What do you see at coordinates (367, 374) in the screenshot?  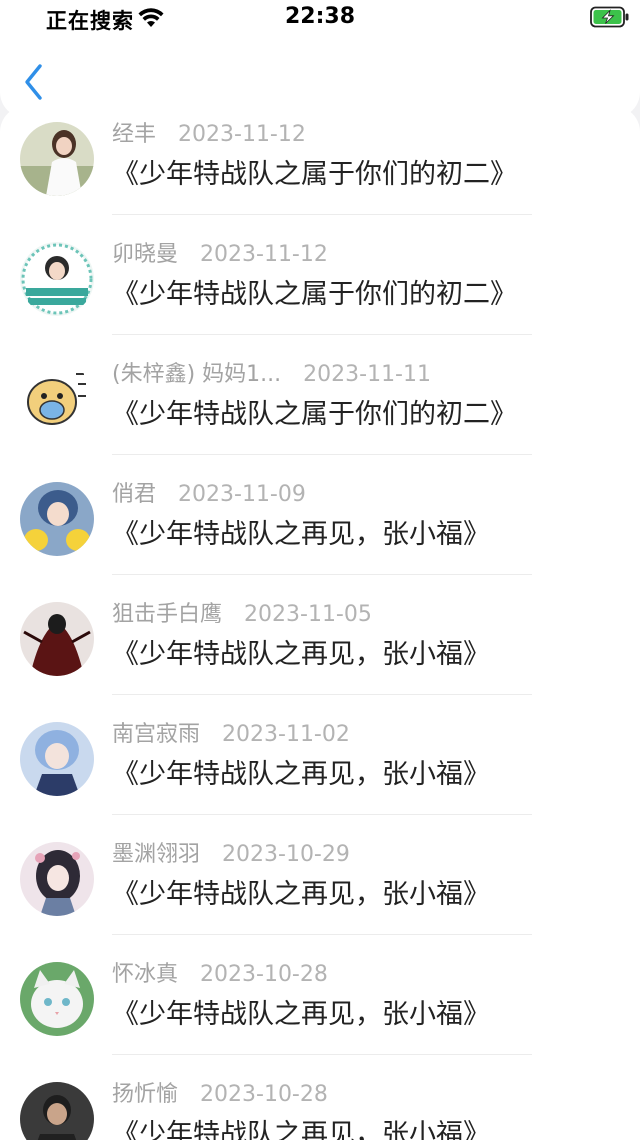 I see `comment-date: 2023-11-11` at bounding box center [367, 374].